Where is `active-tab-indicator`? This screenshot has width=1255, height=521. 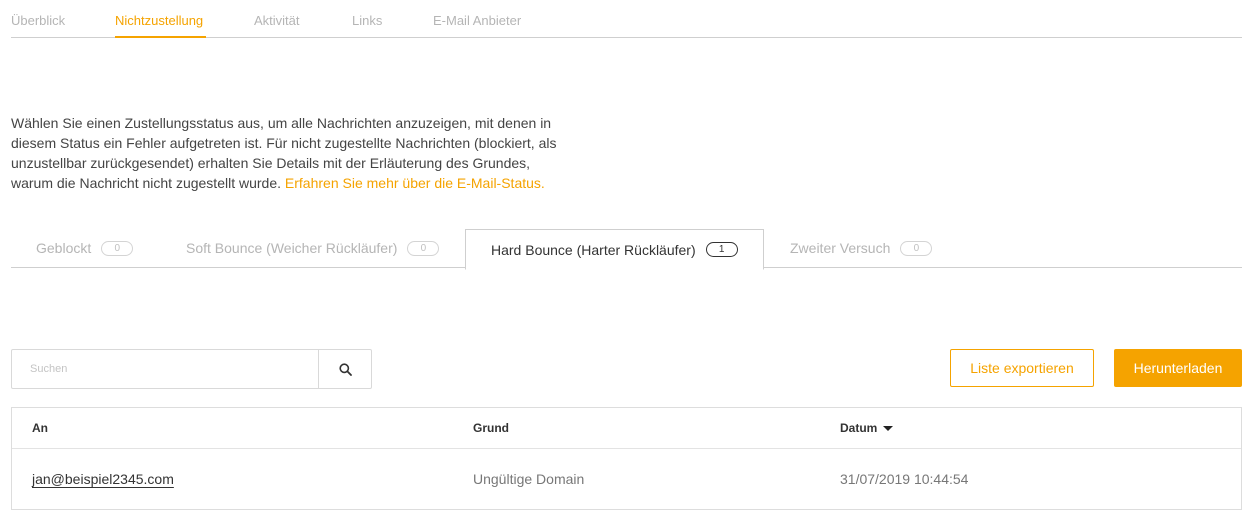
active-tab-indicator is located at coordinates (160, 37).